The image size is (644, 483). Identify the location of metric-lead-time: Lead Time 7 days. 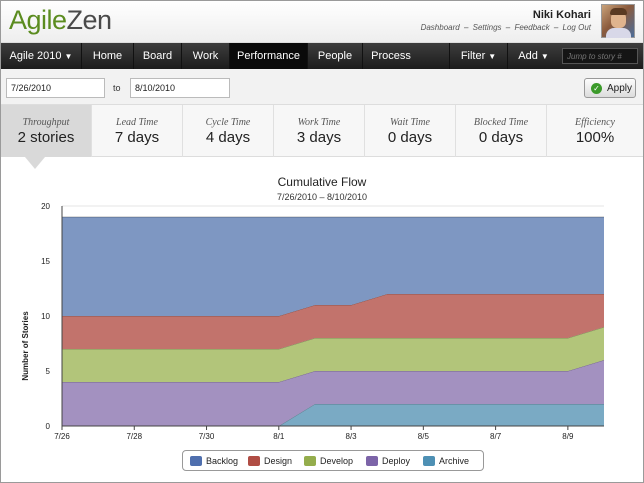
(137, 131).